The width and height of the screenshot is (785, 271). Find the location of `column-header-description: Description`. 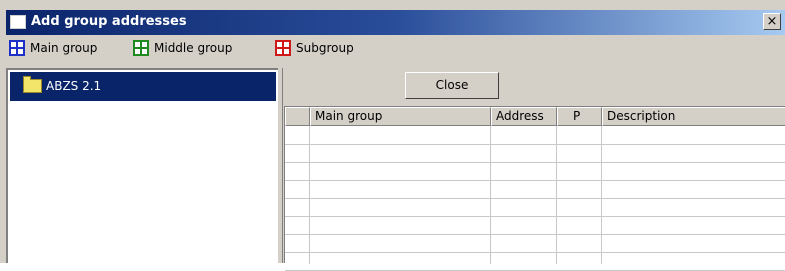

column-header-description: Description is located at coordinates (693, 116).